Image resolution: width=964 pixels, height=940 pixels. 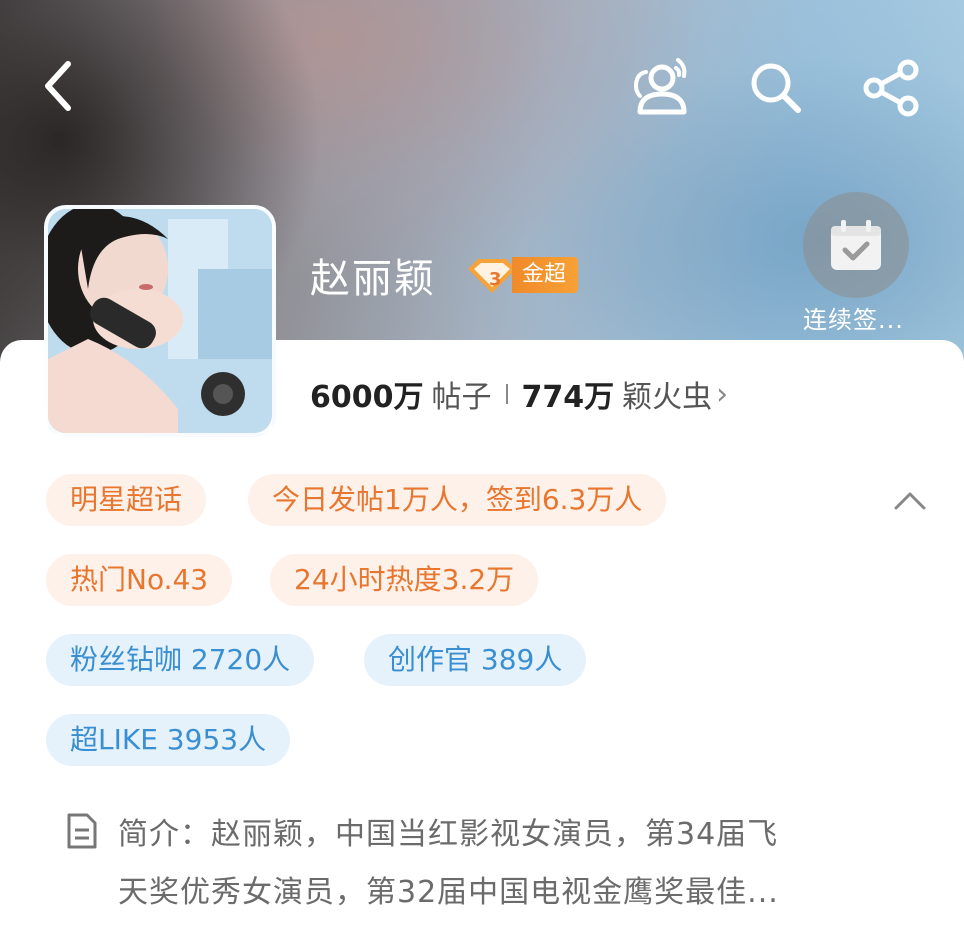 What do you see at coordinates (168, 740) in the screenshot?
I see `tag-super-like: 超LIKE 3953人` at bounding box center [168, 740].